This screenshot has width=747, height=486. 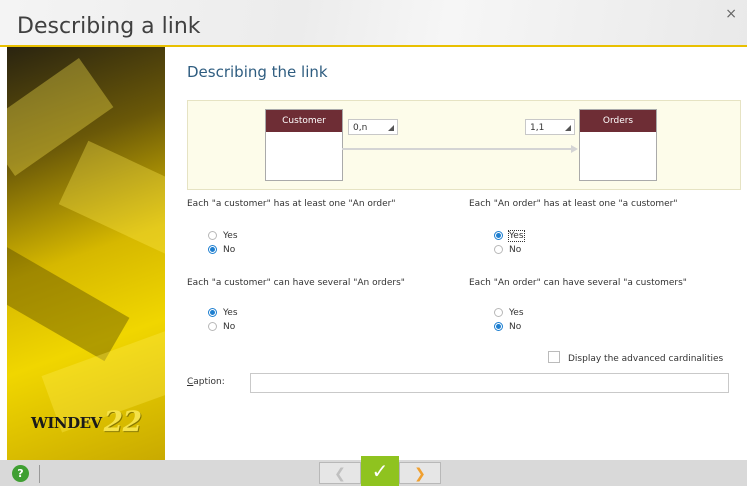 I want to click on right-cardinality-value: 1,1, so click(x=537, y=128).